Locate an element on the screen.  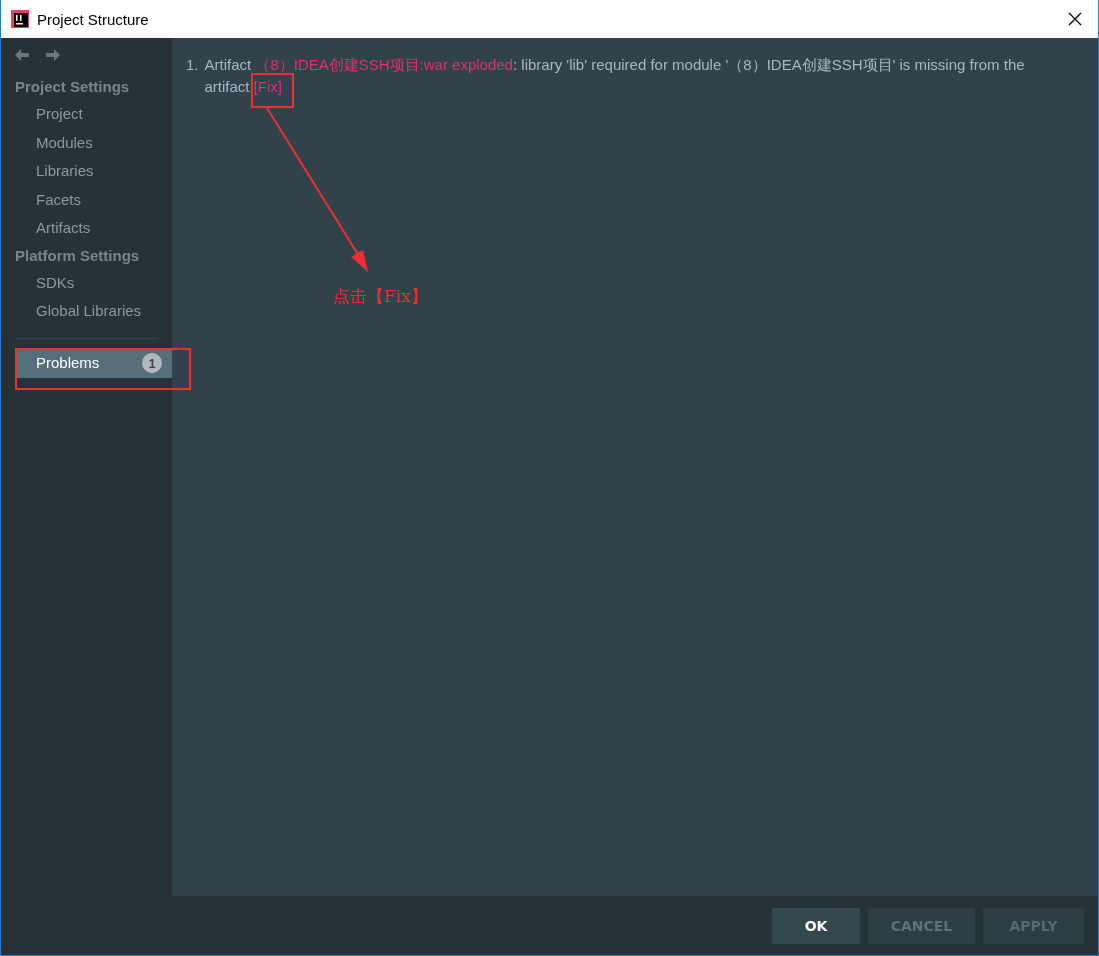
section-heading: Platform Settings is located at coordinates (77, 255).